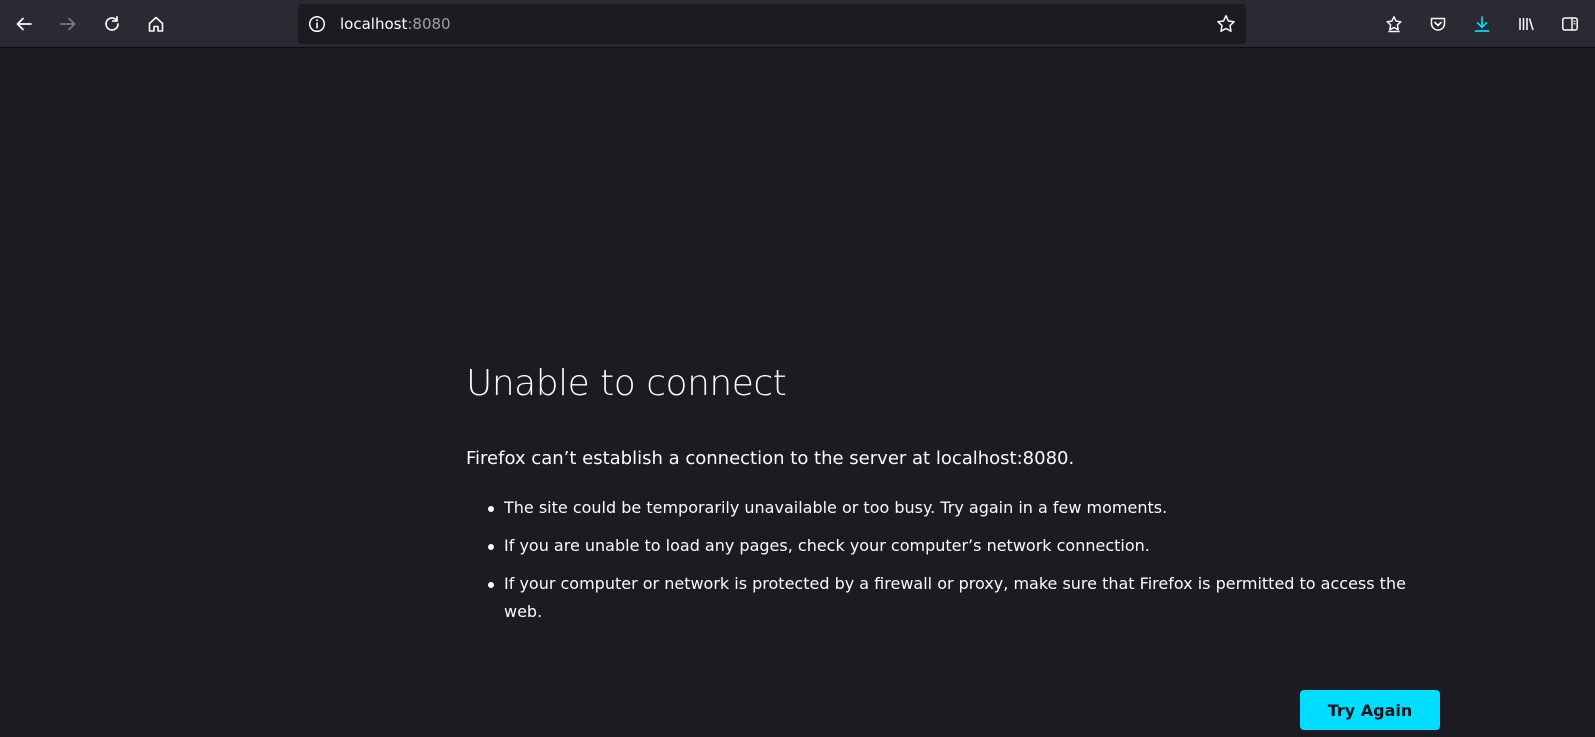 This screenshot has width=1595, height=737. What do you see at coordinates (156, 24) in the screenshot?
I see `home-icon` at bounding box center [156, 24].